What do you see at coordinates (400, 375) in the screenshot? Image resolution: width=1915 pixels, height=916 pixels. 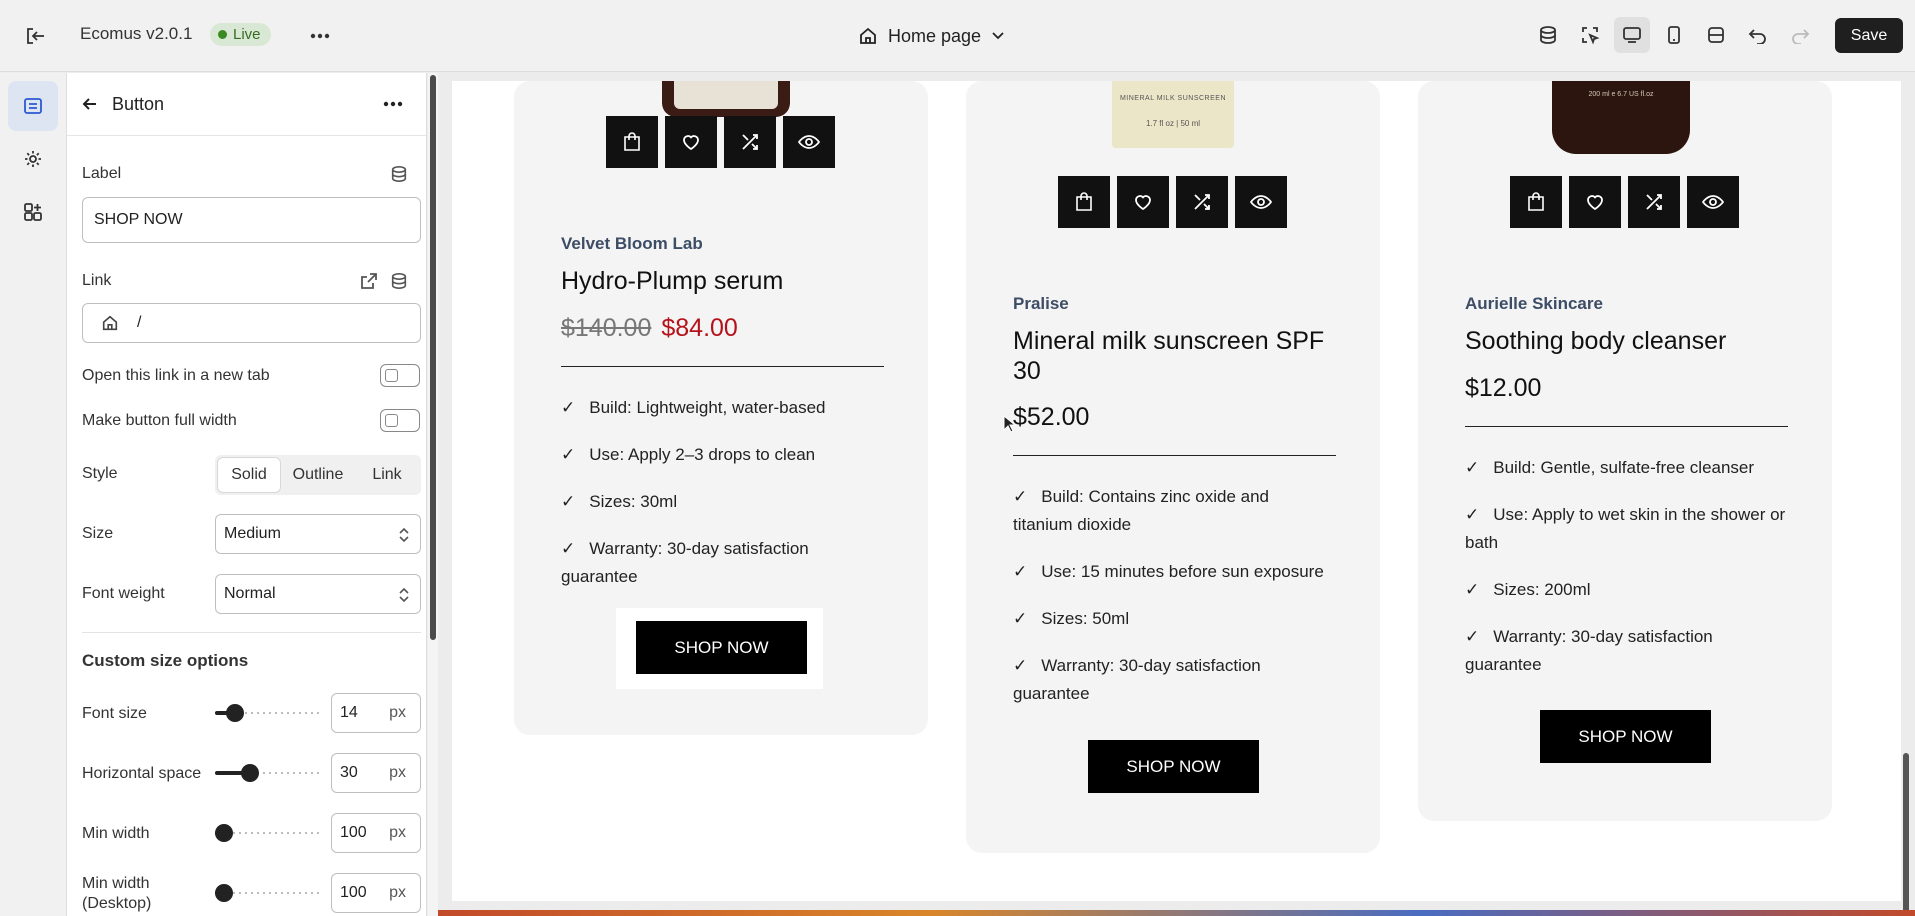 I see `new-tab-toggle` at bounding box center [400, 375].